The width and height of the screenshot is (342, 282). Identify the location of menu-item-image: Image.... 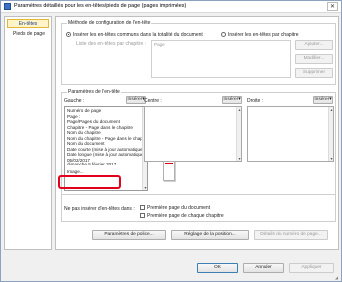
(75, 171).